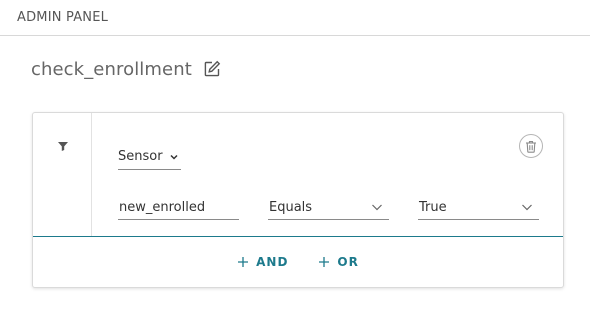 This screenshot has height=316, width=590. I want to click on trash-icon, so click(531, 146).